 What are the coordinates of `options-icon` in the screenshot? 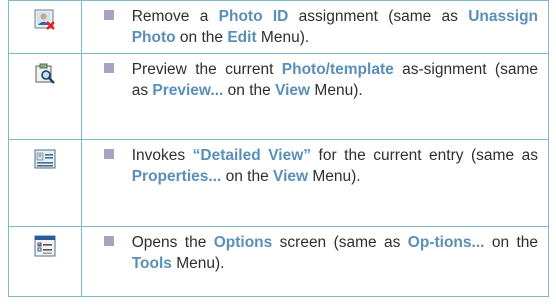 It's located at (45, 246).